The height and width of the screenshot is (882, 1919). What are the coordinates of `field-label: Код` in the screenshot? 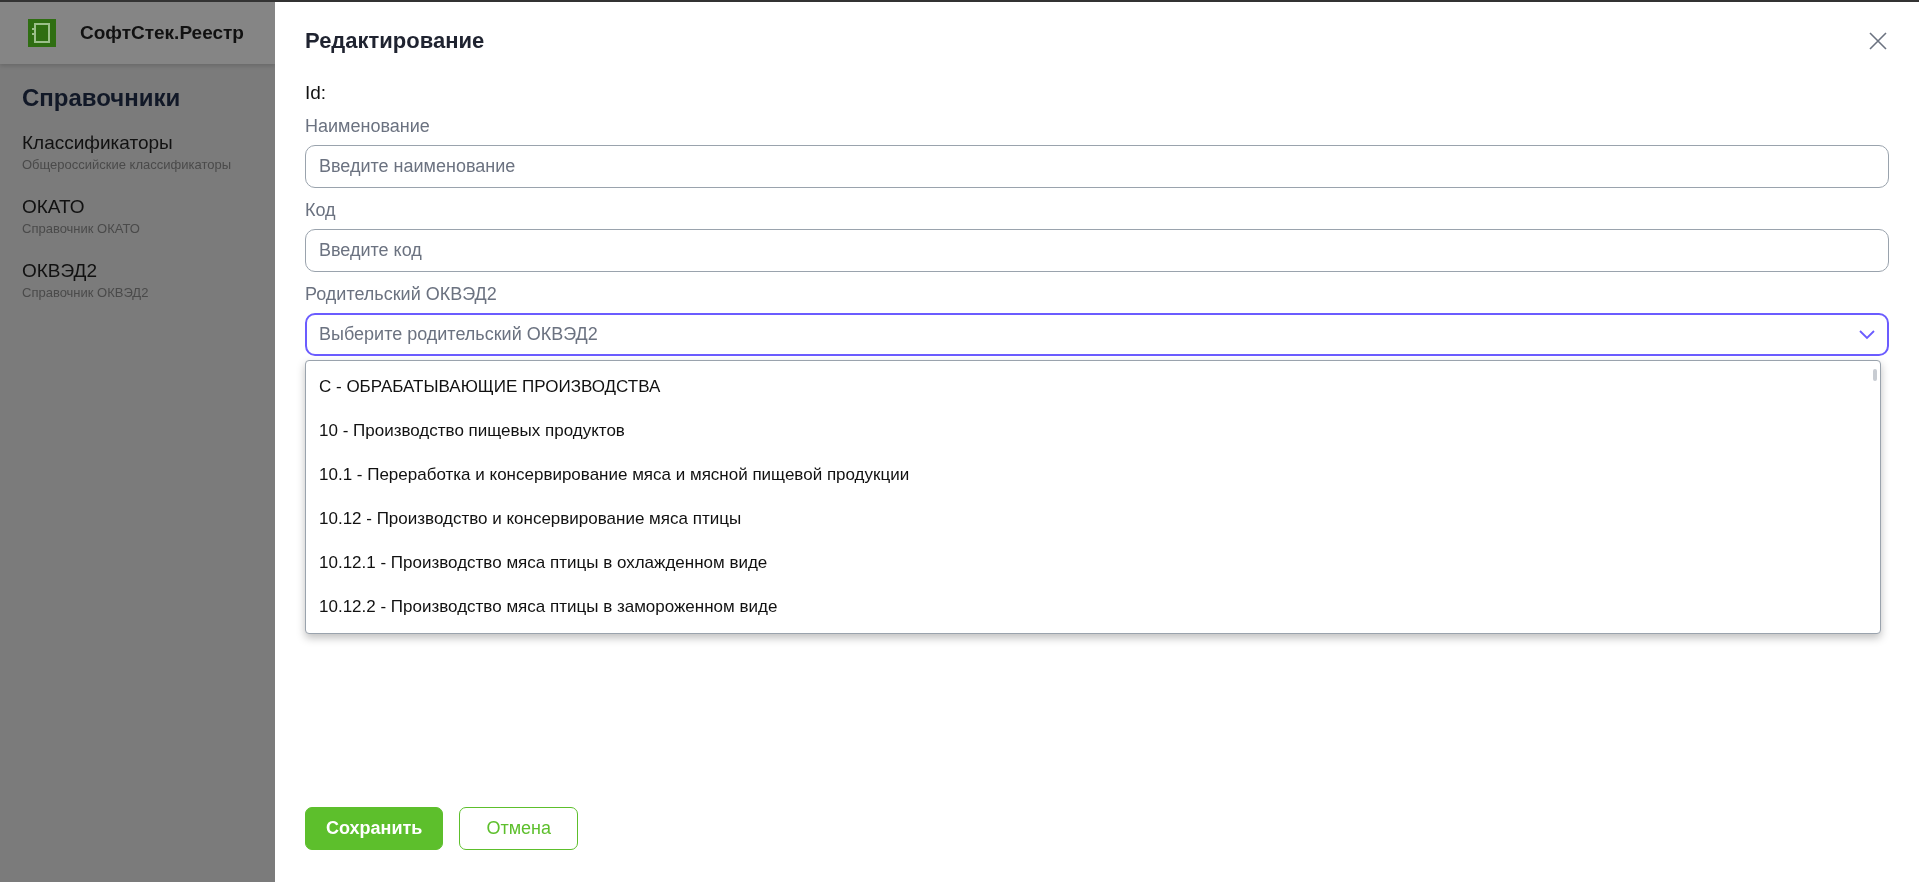 It's located at (321, 210).